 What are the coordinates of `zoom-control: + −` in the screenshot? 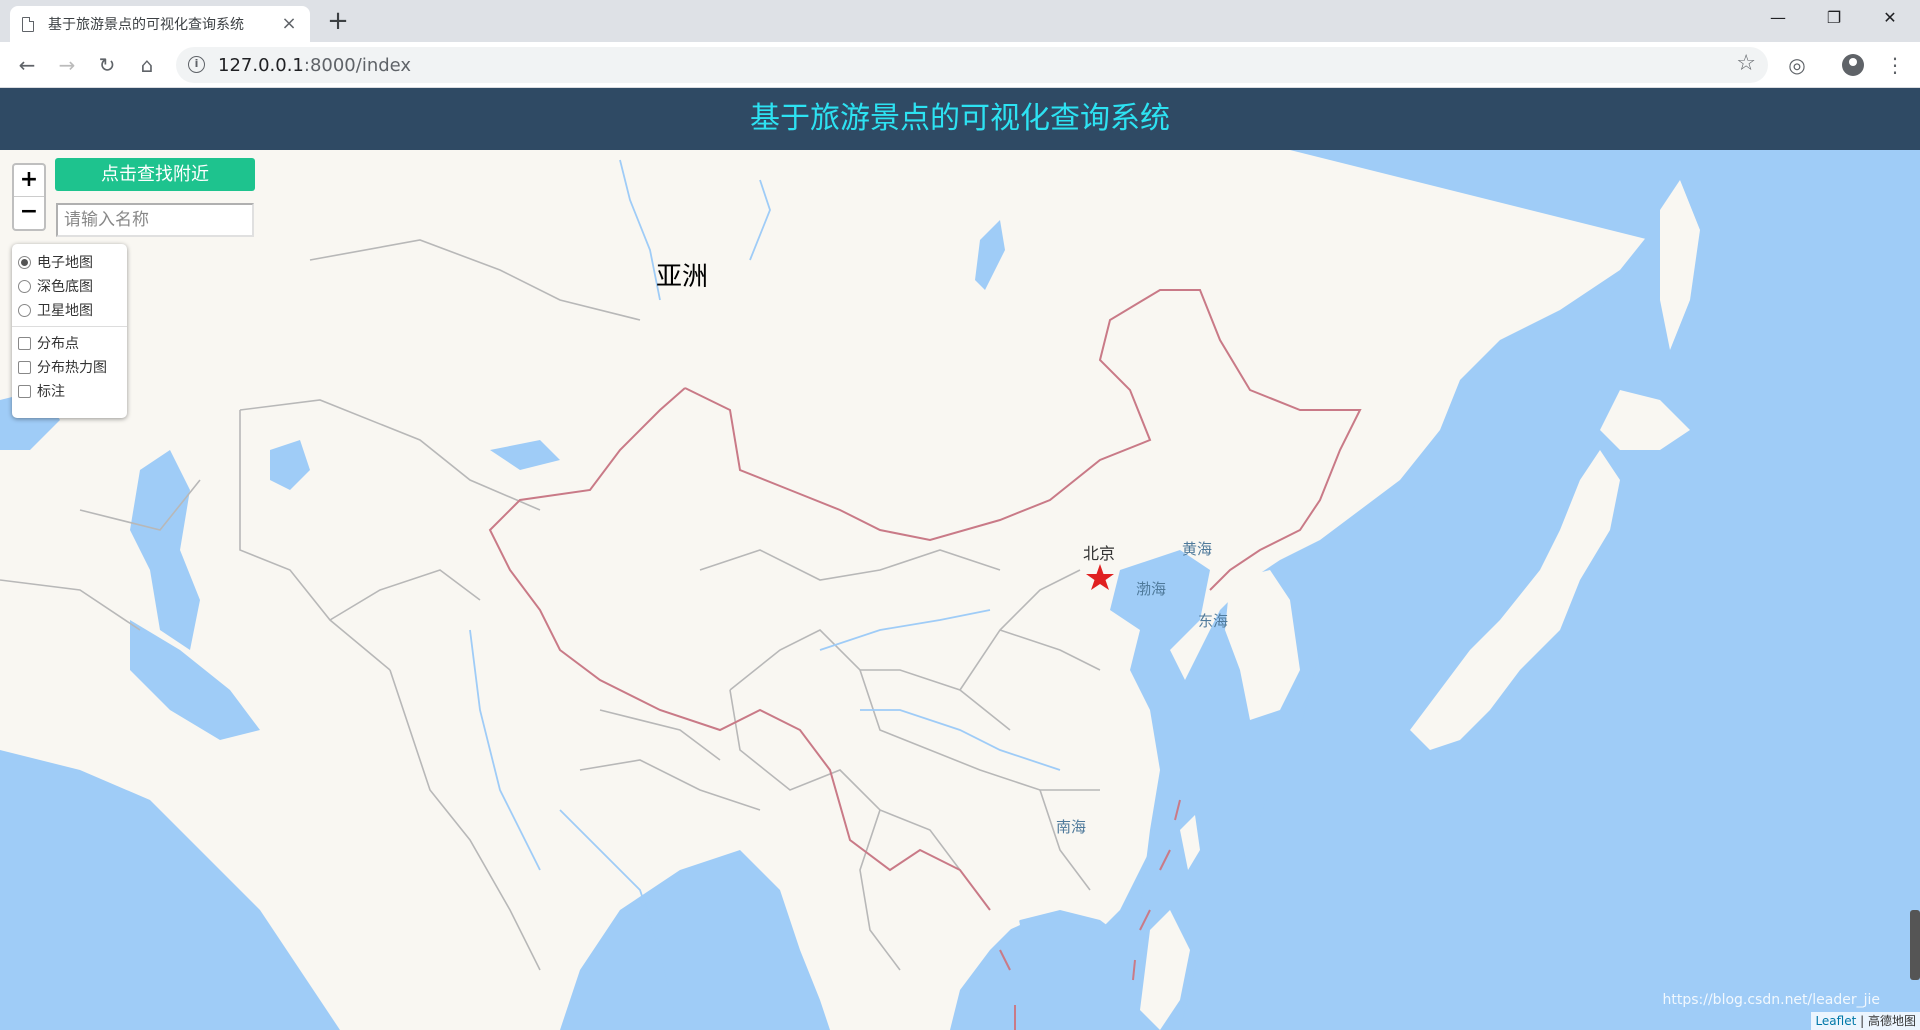 It's located at (29, 197).